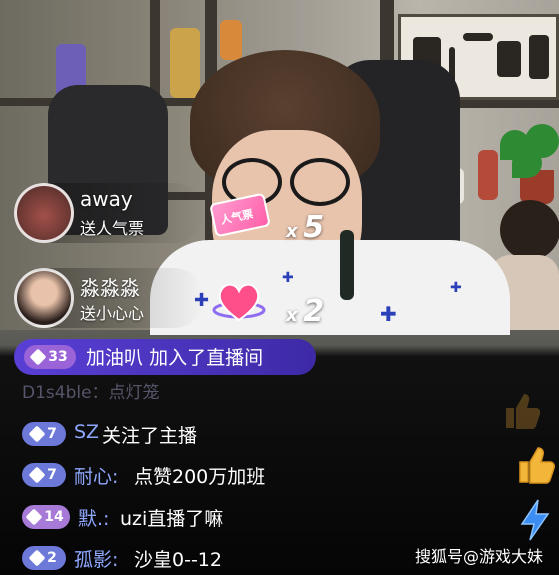 This screenshot has height=575, width=559. Describe the element at coordinates (527, 163) in the screenshot. I see `plant-leaf` at that location.